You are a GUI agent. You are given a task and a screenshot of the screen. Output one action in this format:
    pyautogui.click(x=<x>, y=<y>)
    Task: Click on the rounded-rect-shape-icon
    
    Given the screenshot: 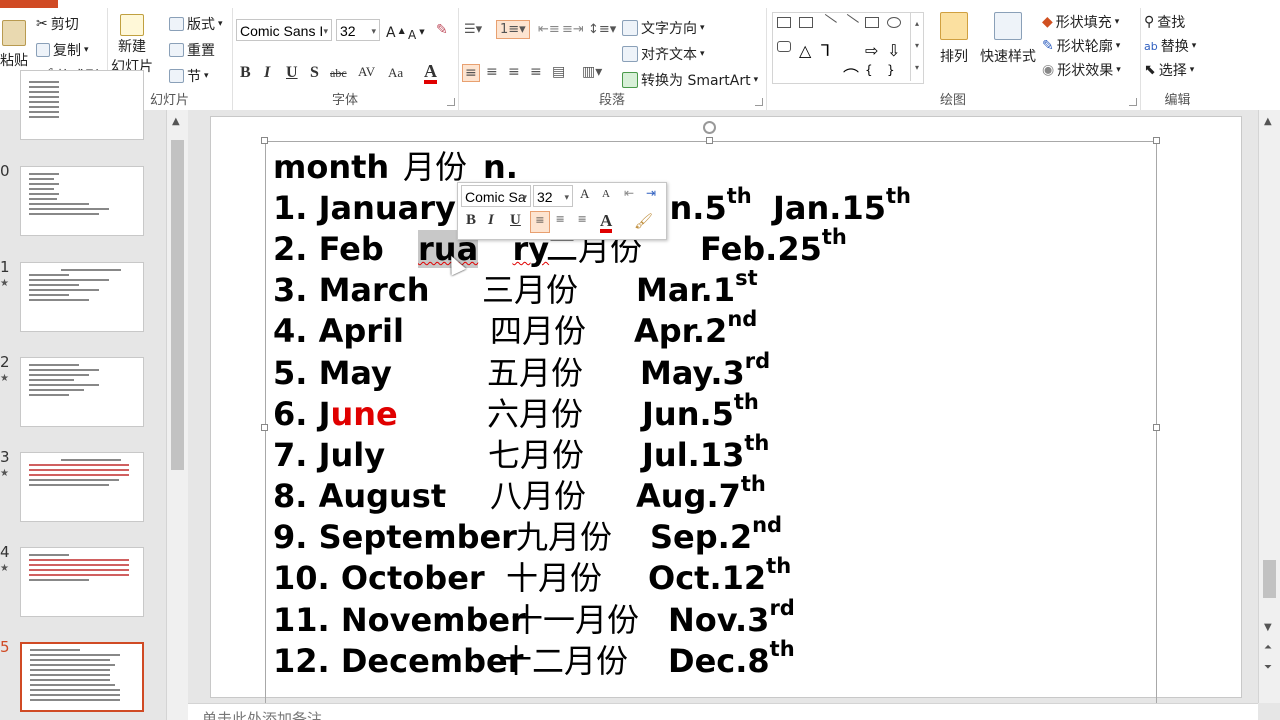 What is the action you would take?
    pyautogui.click(x=784, y=46)
    